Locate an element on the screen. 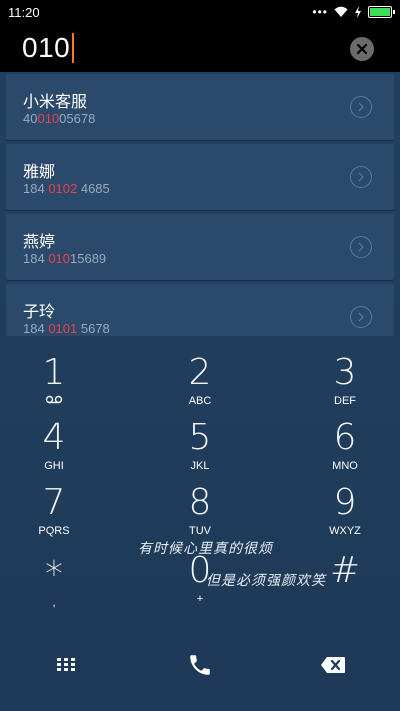 The width and height of the screenshot is (400, 711). contact-result: 子玲 184 0101 5678 is located at coordinates (200, 310).